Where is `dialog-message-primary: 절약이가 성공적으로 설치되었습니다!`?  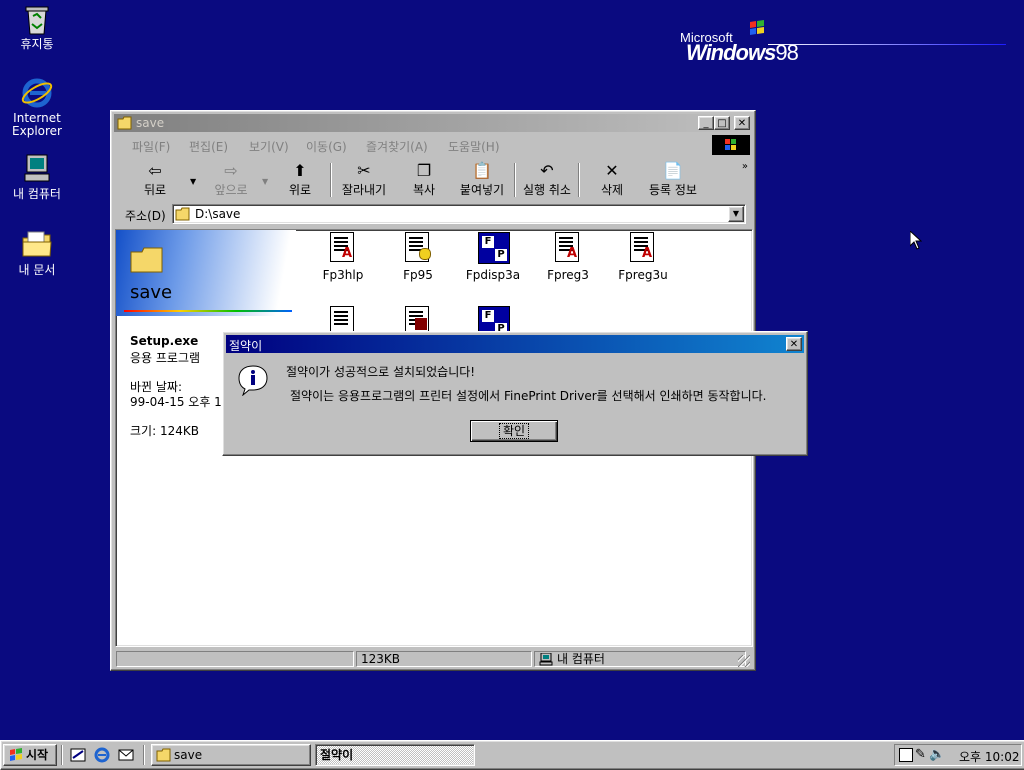 dialog-message-primary: 절약이가 성공적으로 설치되었습니다! is located at coordinates (381, 372).